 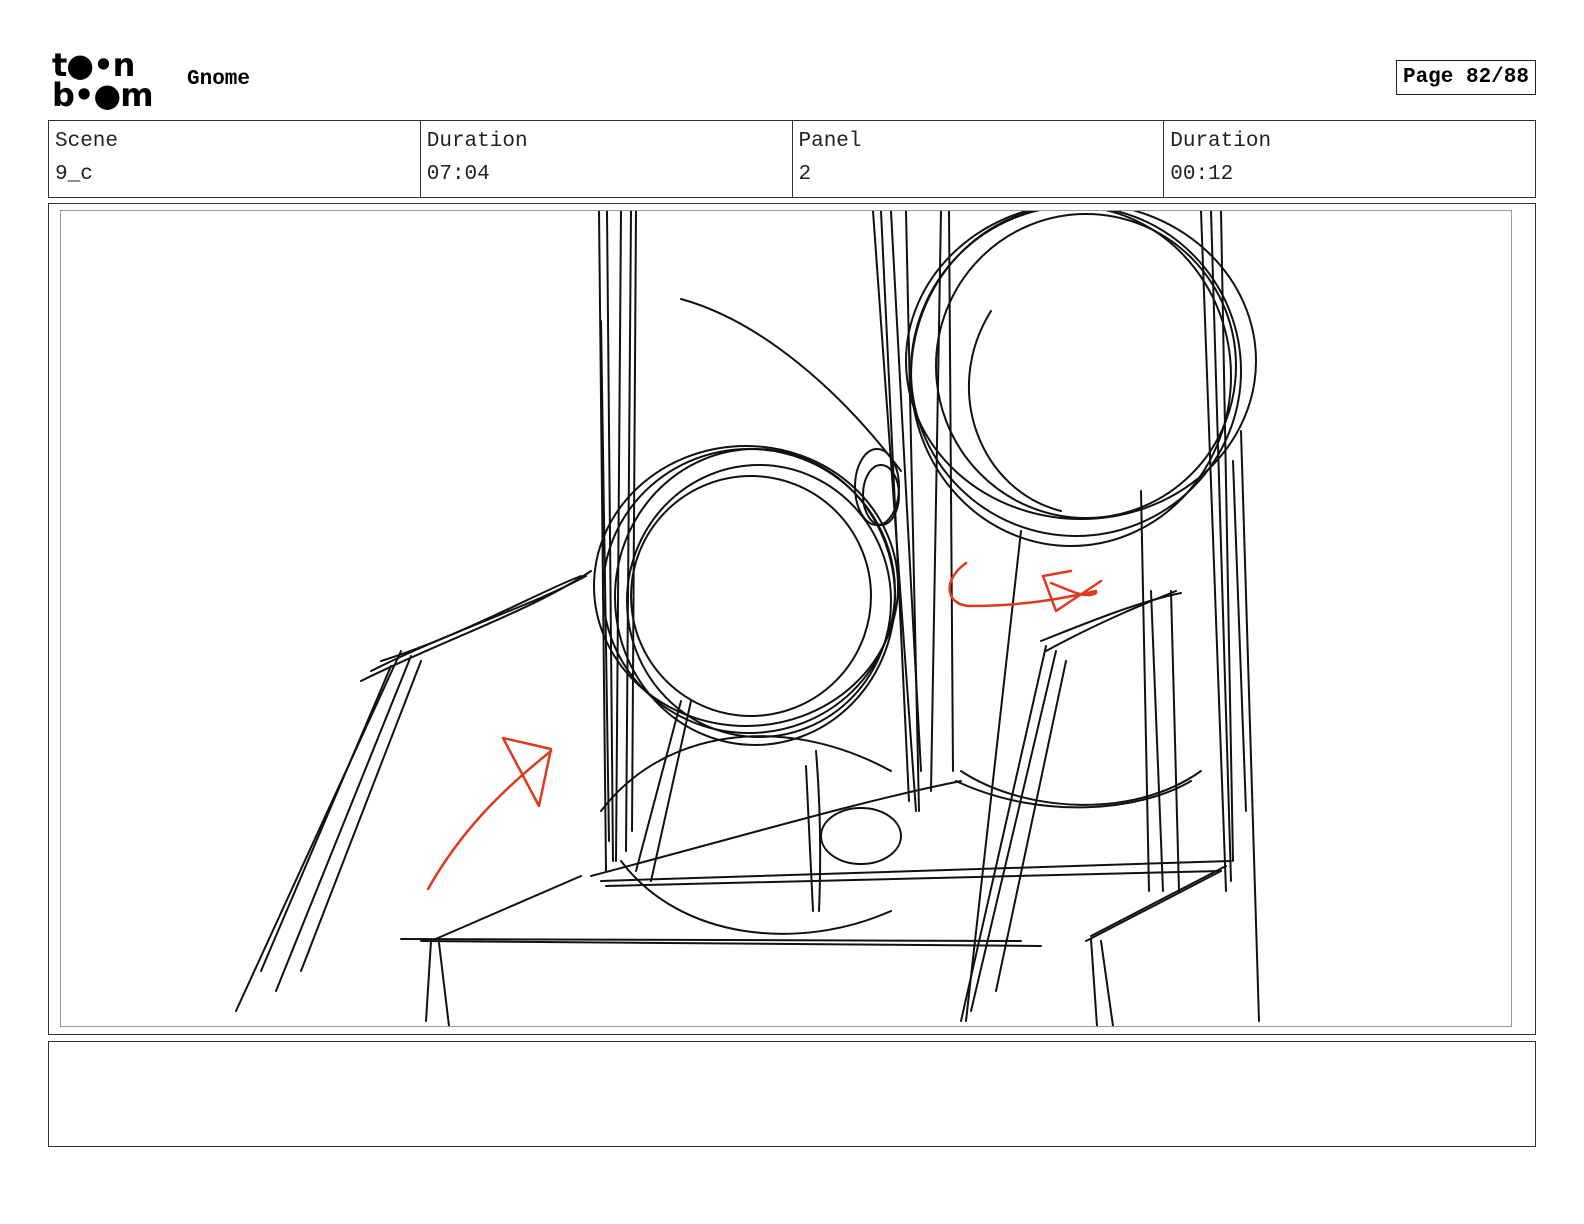 I want to click on left-arm-sketch, so click(x=413, y=791).